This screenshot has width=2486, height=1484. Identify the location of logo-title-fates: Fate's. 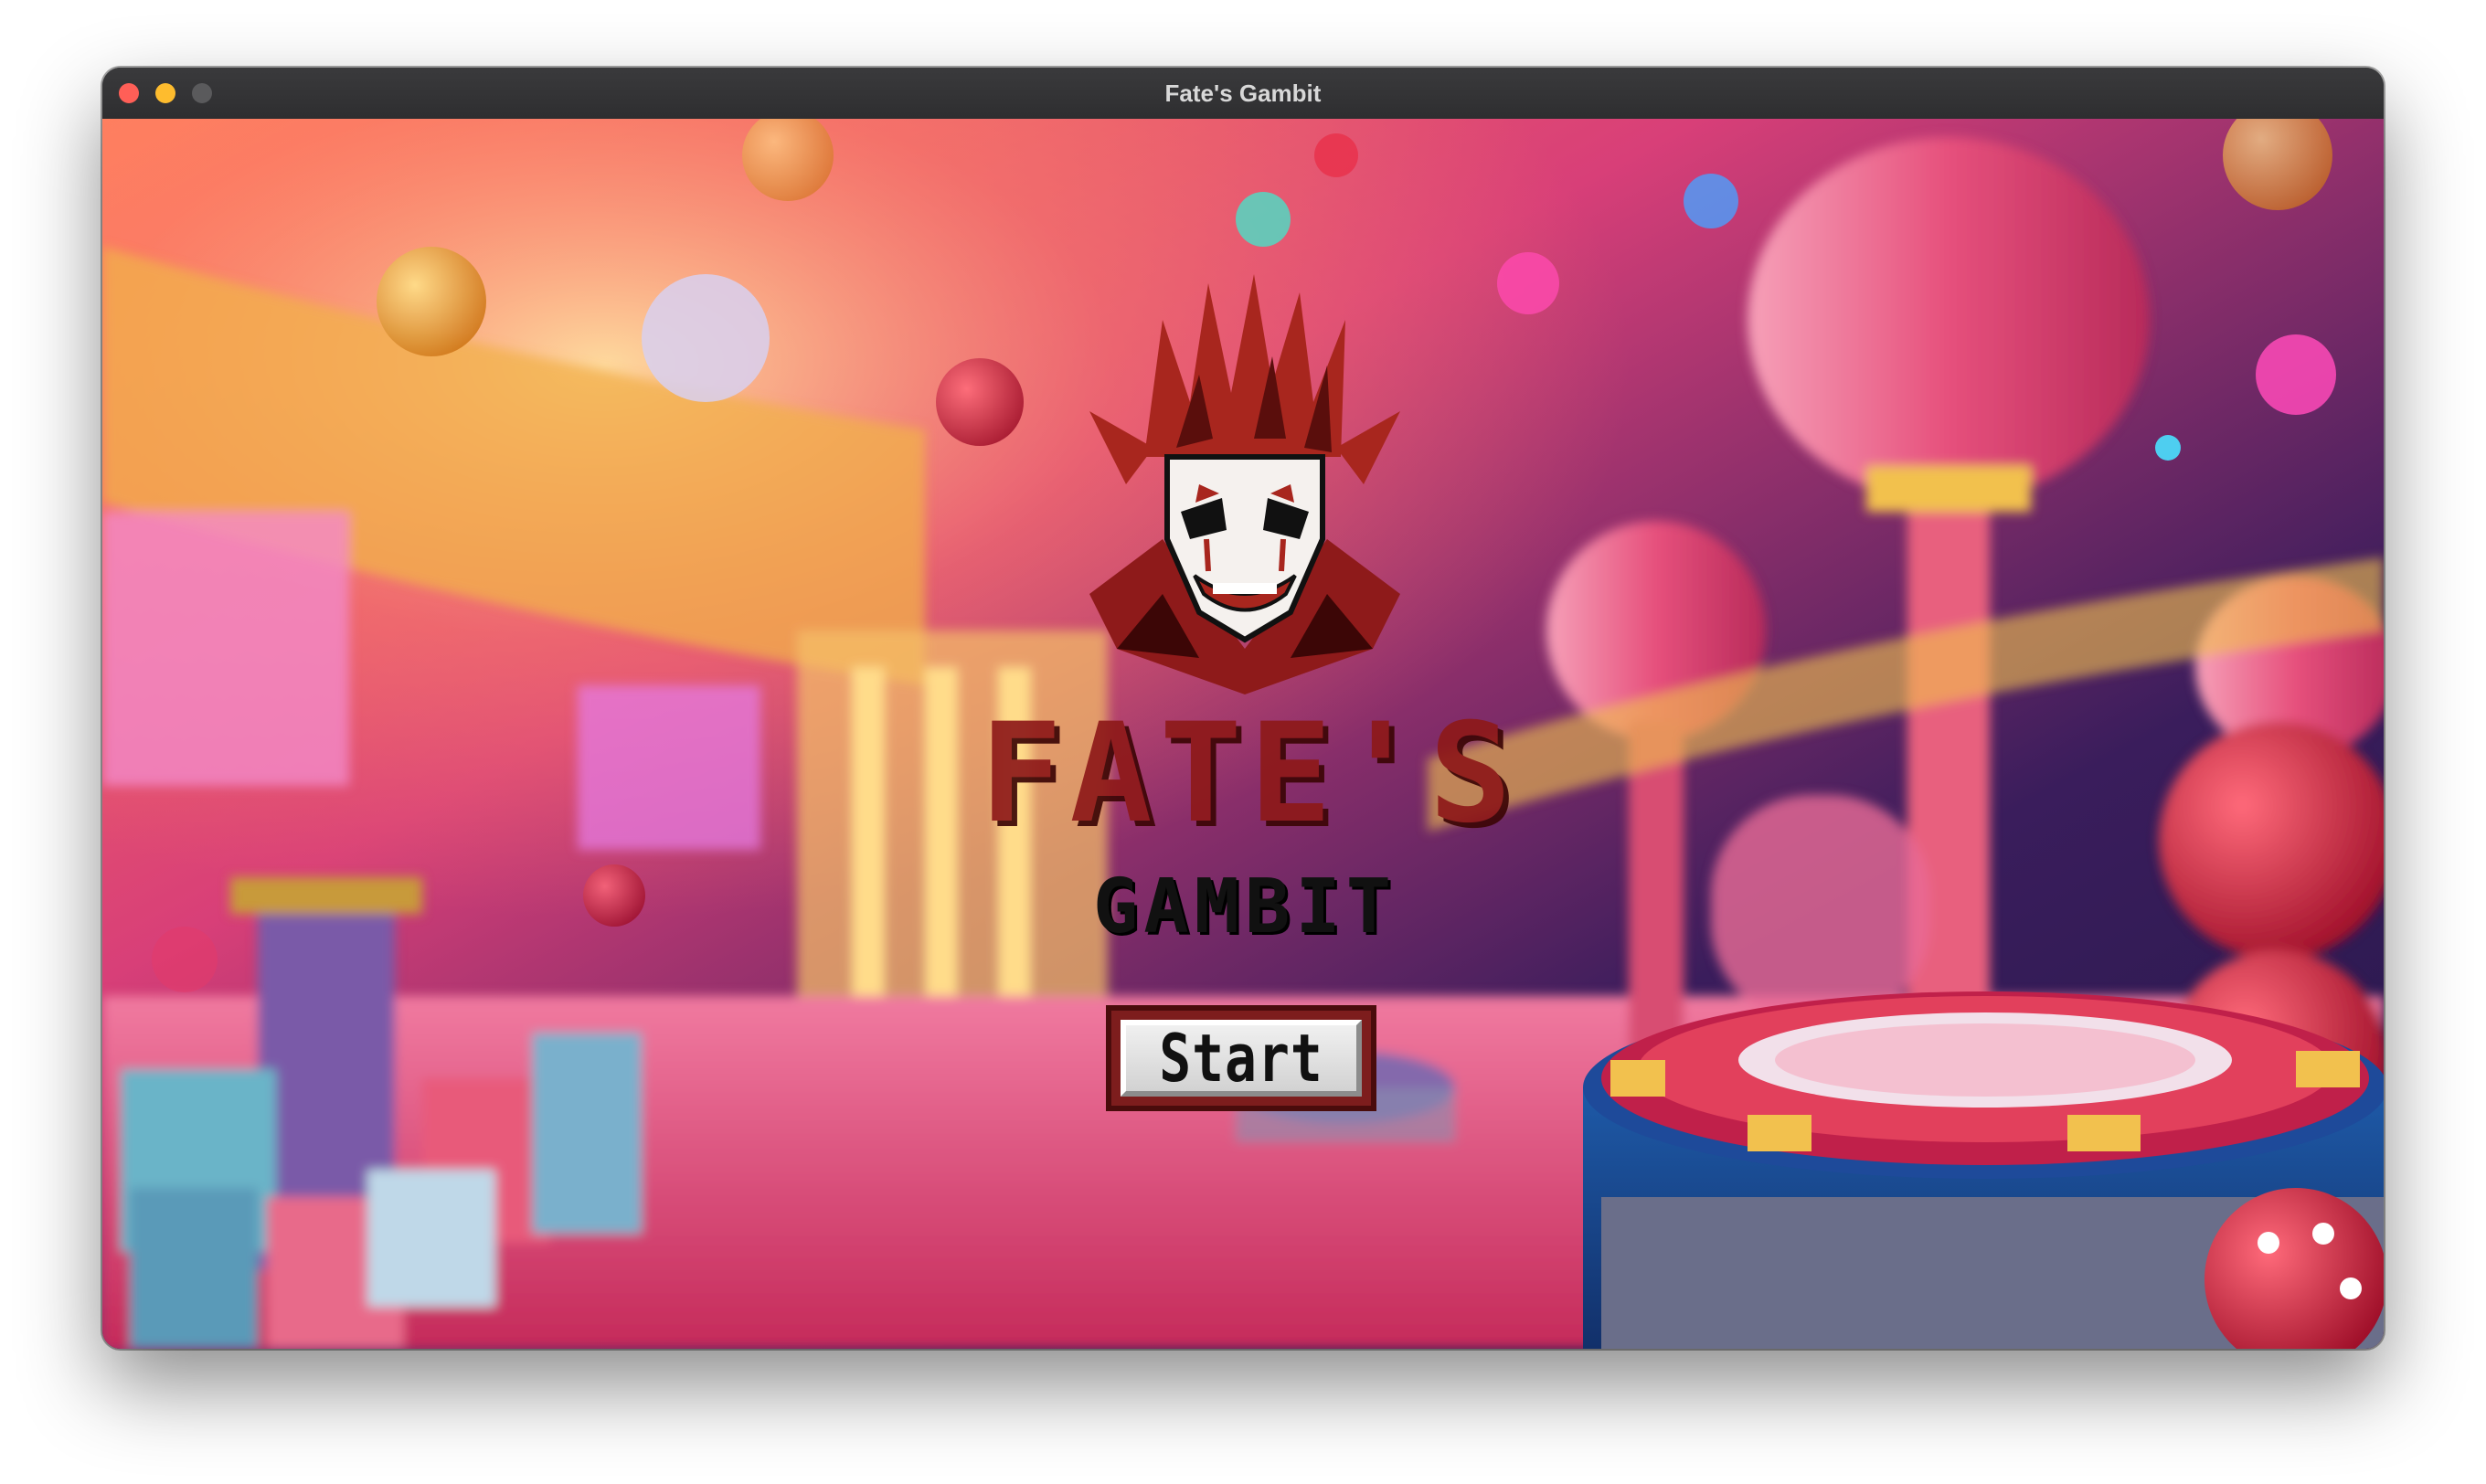
(1249, 773).